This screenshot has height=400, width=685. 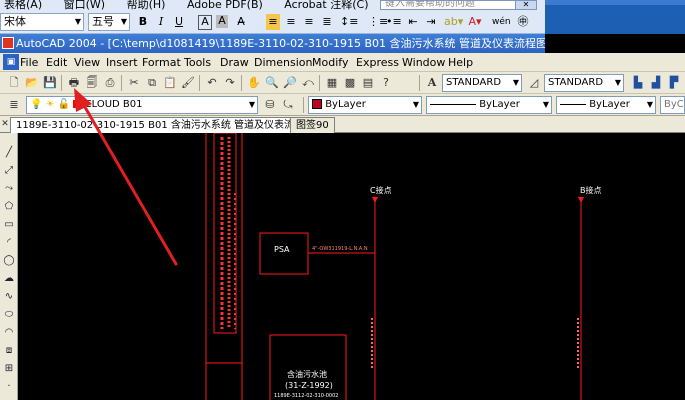 I want to click on annotation-arrow, so click(x=129, y=183).